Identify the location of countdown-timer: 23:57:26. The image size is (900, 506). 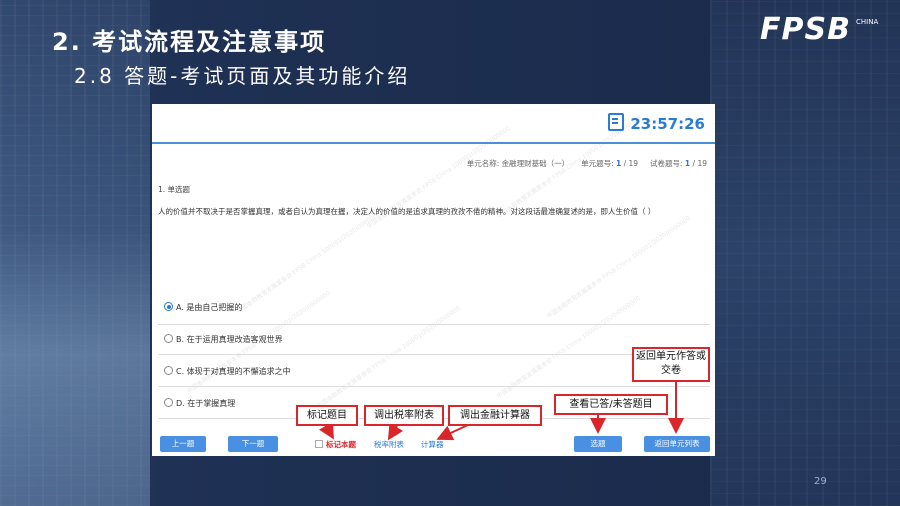
(656, 123).